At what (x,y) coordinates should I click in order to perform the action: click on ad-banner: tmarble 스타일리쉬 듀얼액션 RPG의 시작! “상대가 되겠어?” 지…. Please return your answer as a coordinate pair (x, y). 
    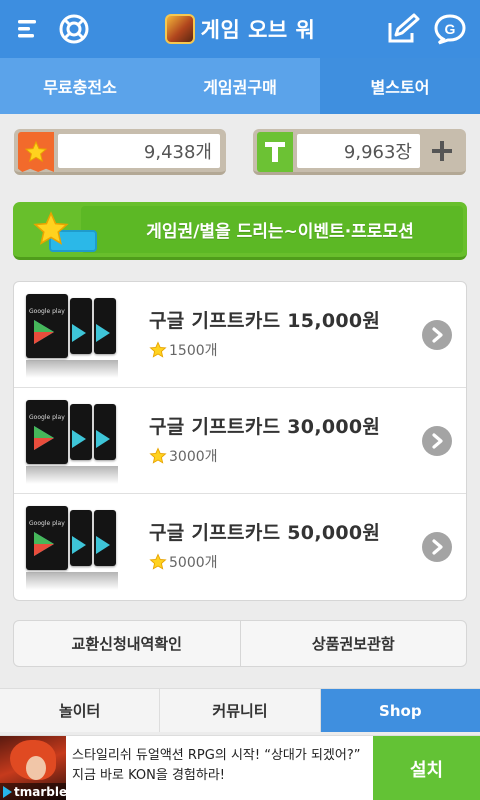
    Looking at the image, I should click on (240, 767).